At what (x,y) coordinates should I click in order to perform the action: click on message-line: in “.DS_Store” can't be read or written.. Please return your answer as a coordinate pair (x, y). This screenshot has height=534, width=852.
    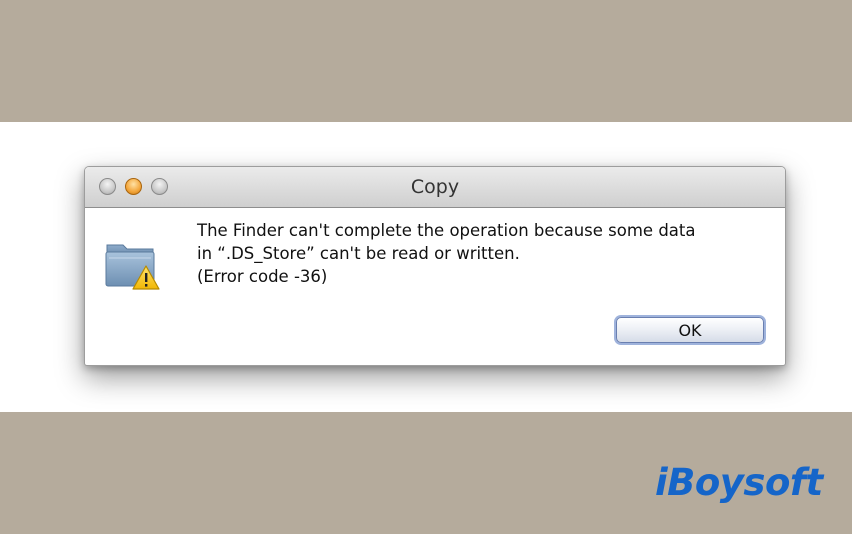
    Looking at the image, I should click on (358, 253).